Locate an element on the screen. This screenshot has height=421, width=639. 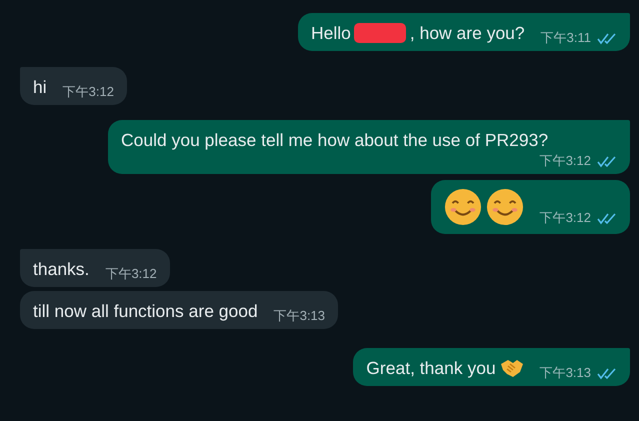
message-text: till now all functions are good is located at coordinates (145, 311).